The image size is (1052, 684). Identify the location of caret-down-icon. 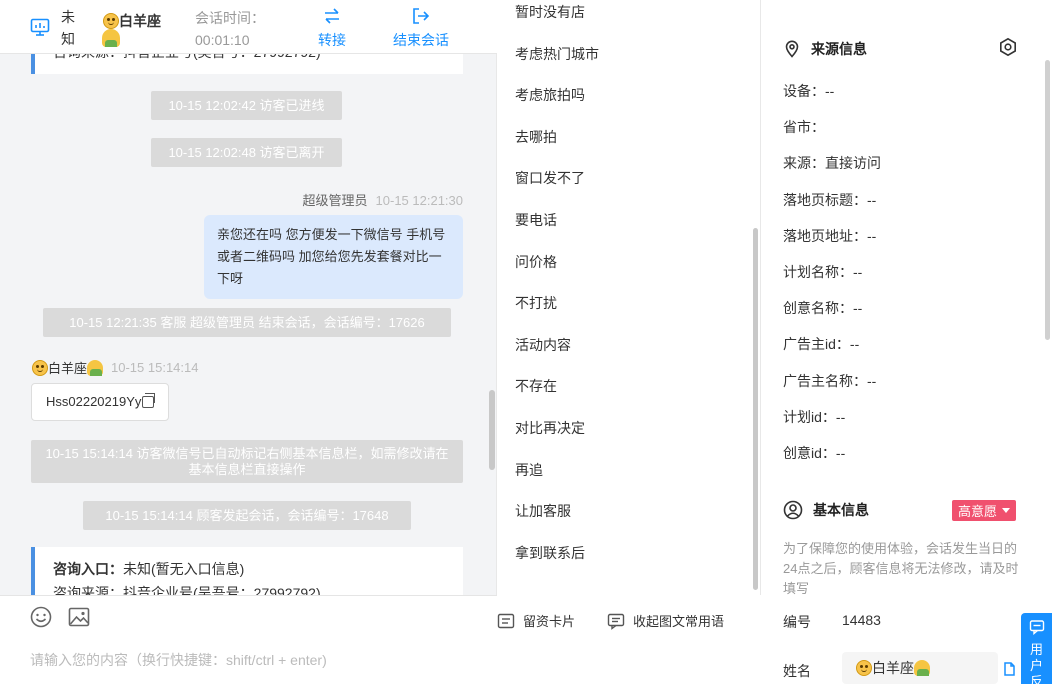
(1006, 510).